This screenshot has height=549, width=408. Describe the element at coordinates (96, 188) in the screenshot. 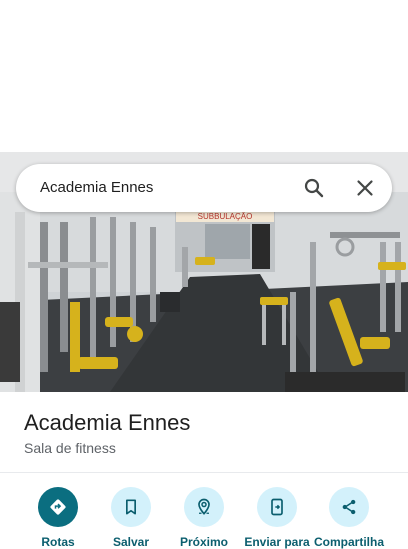

I see `search-query: Academia Ennes` at that location.